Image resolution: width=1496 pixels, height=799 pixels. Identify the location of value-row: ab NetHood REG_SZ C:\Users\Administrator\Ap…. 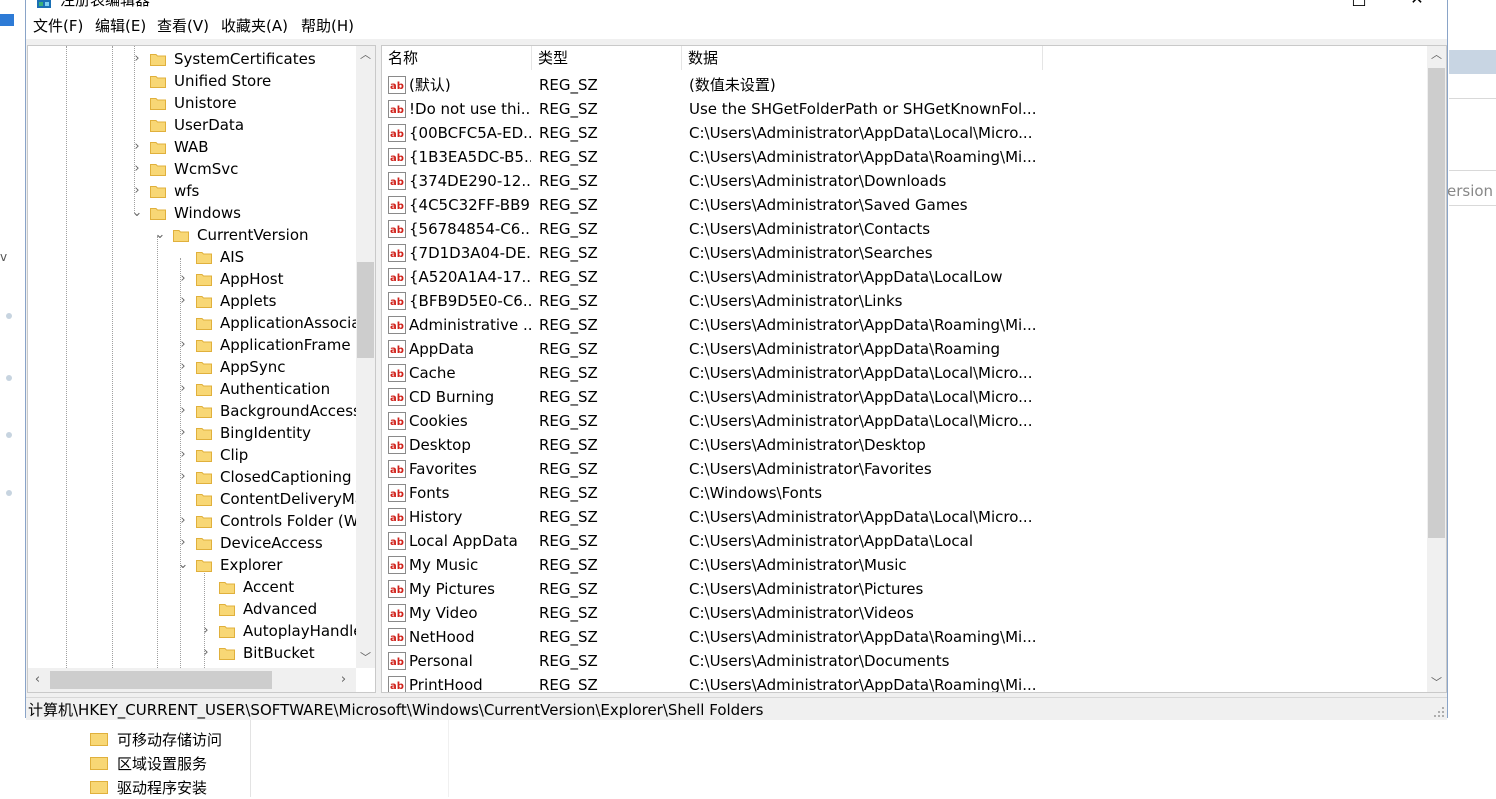
(904, 637).